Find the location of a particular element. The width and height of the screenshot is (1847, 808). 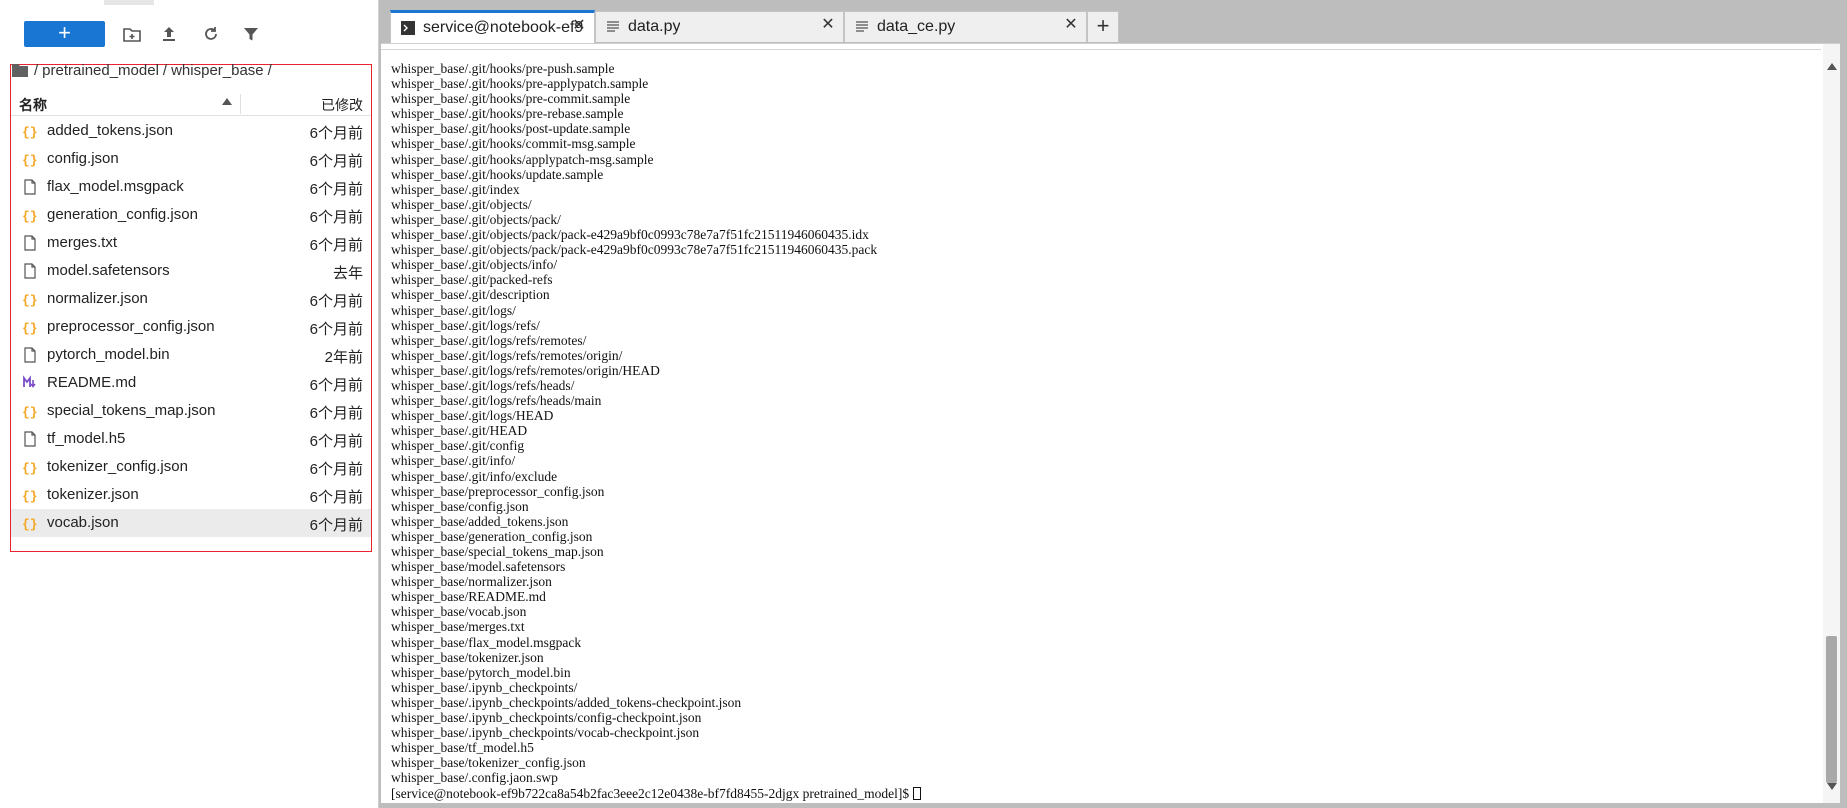

filter-icon is located at coordinates (251, 34).